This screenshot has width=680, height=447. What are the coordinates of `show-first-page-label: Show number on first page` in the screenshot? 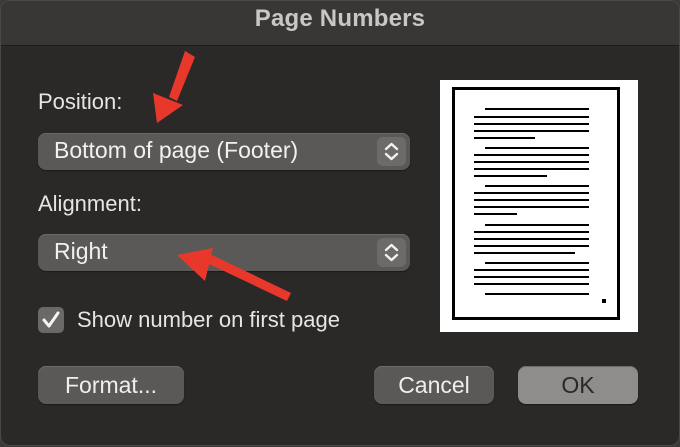 It's located at (208, 320).